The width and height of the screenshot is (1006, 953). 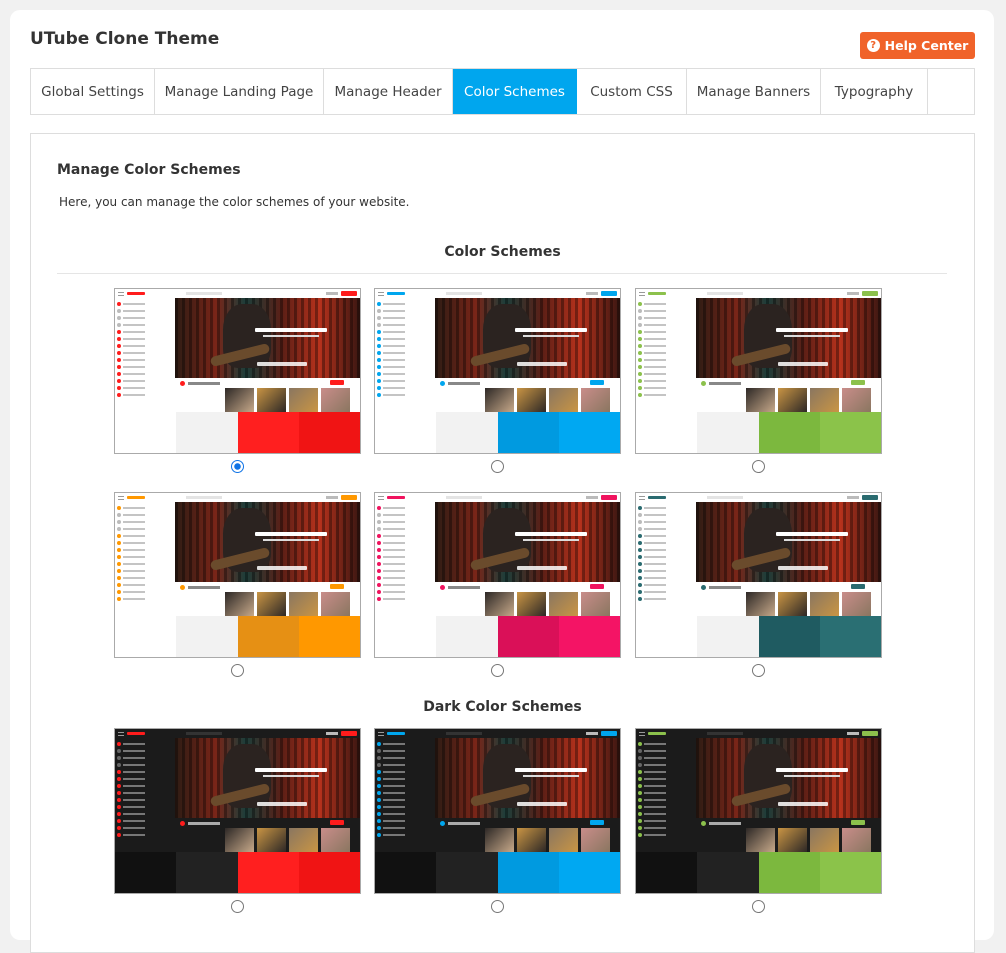 What do you see at coordinates (874, 91) in the screenshot?
I see `tab-typography: Typography` at bounding box center [874, 91].